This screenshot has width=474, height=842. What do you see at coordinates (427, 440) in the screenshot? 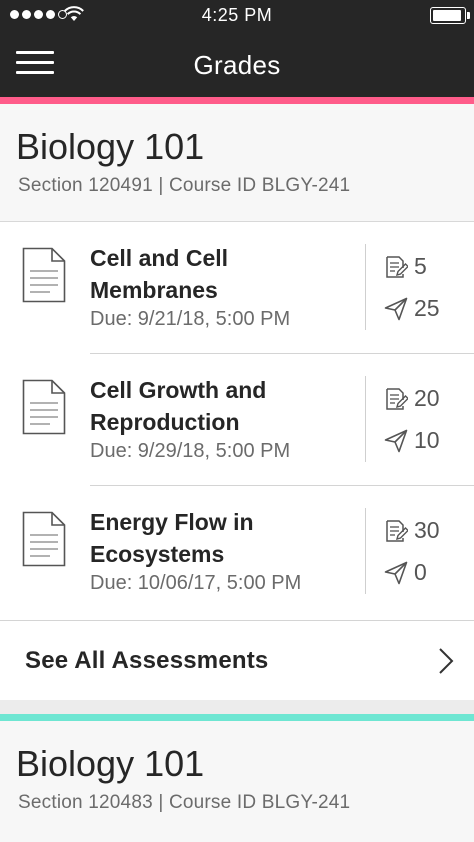
I see `submitted-count-value: 10` at bounding box center [427, 440].